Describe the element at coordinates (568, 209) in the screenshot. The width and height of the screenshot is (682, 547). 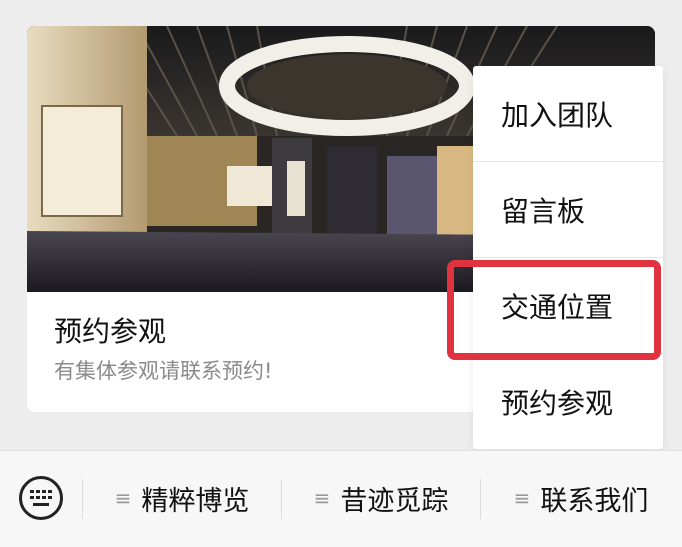
I see `menu-item-message-board: 留言板` at that location.